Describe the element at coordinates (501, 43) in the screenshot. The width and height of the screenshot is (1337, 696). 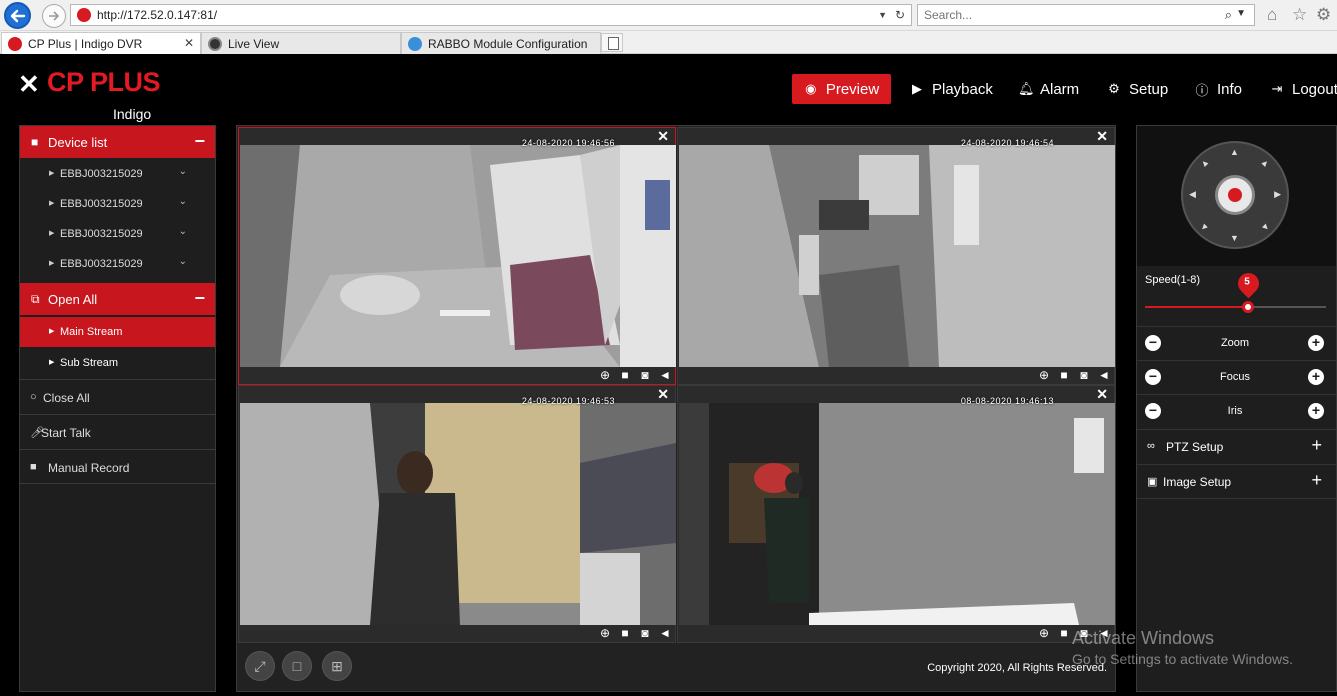
I see `tab-rabbo: RABBO Module Configuration` at that location.